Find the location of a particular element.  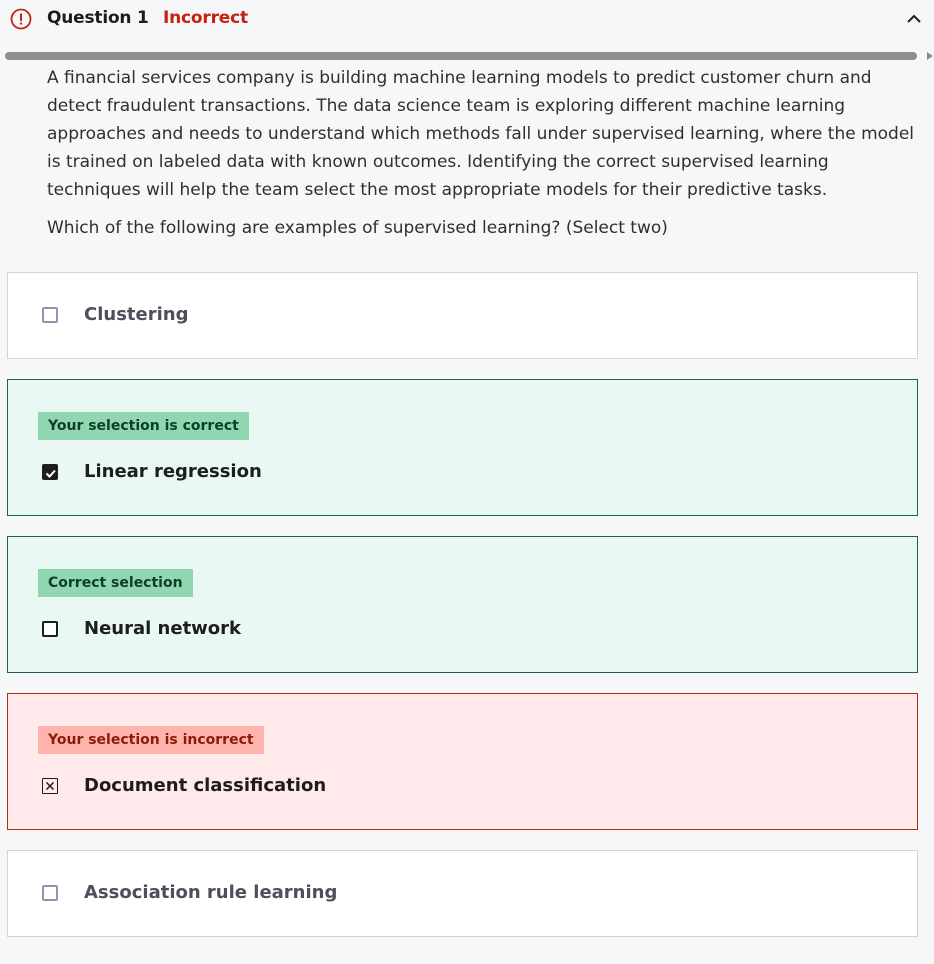

selection-correct-badge: Your selection is correct is located at coordinates (143, 426).